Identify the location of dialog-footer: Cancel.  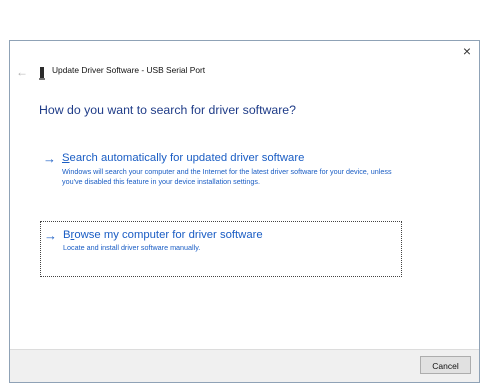
(244, 365).